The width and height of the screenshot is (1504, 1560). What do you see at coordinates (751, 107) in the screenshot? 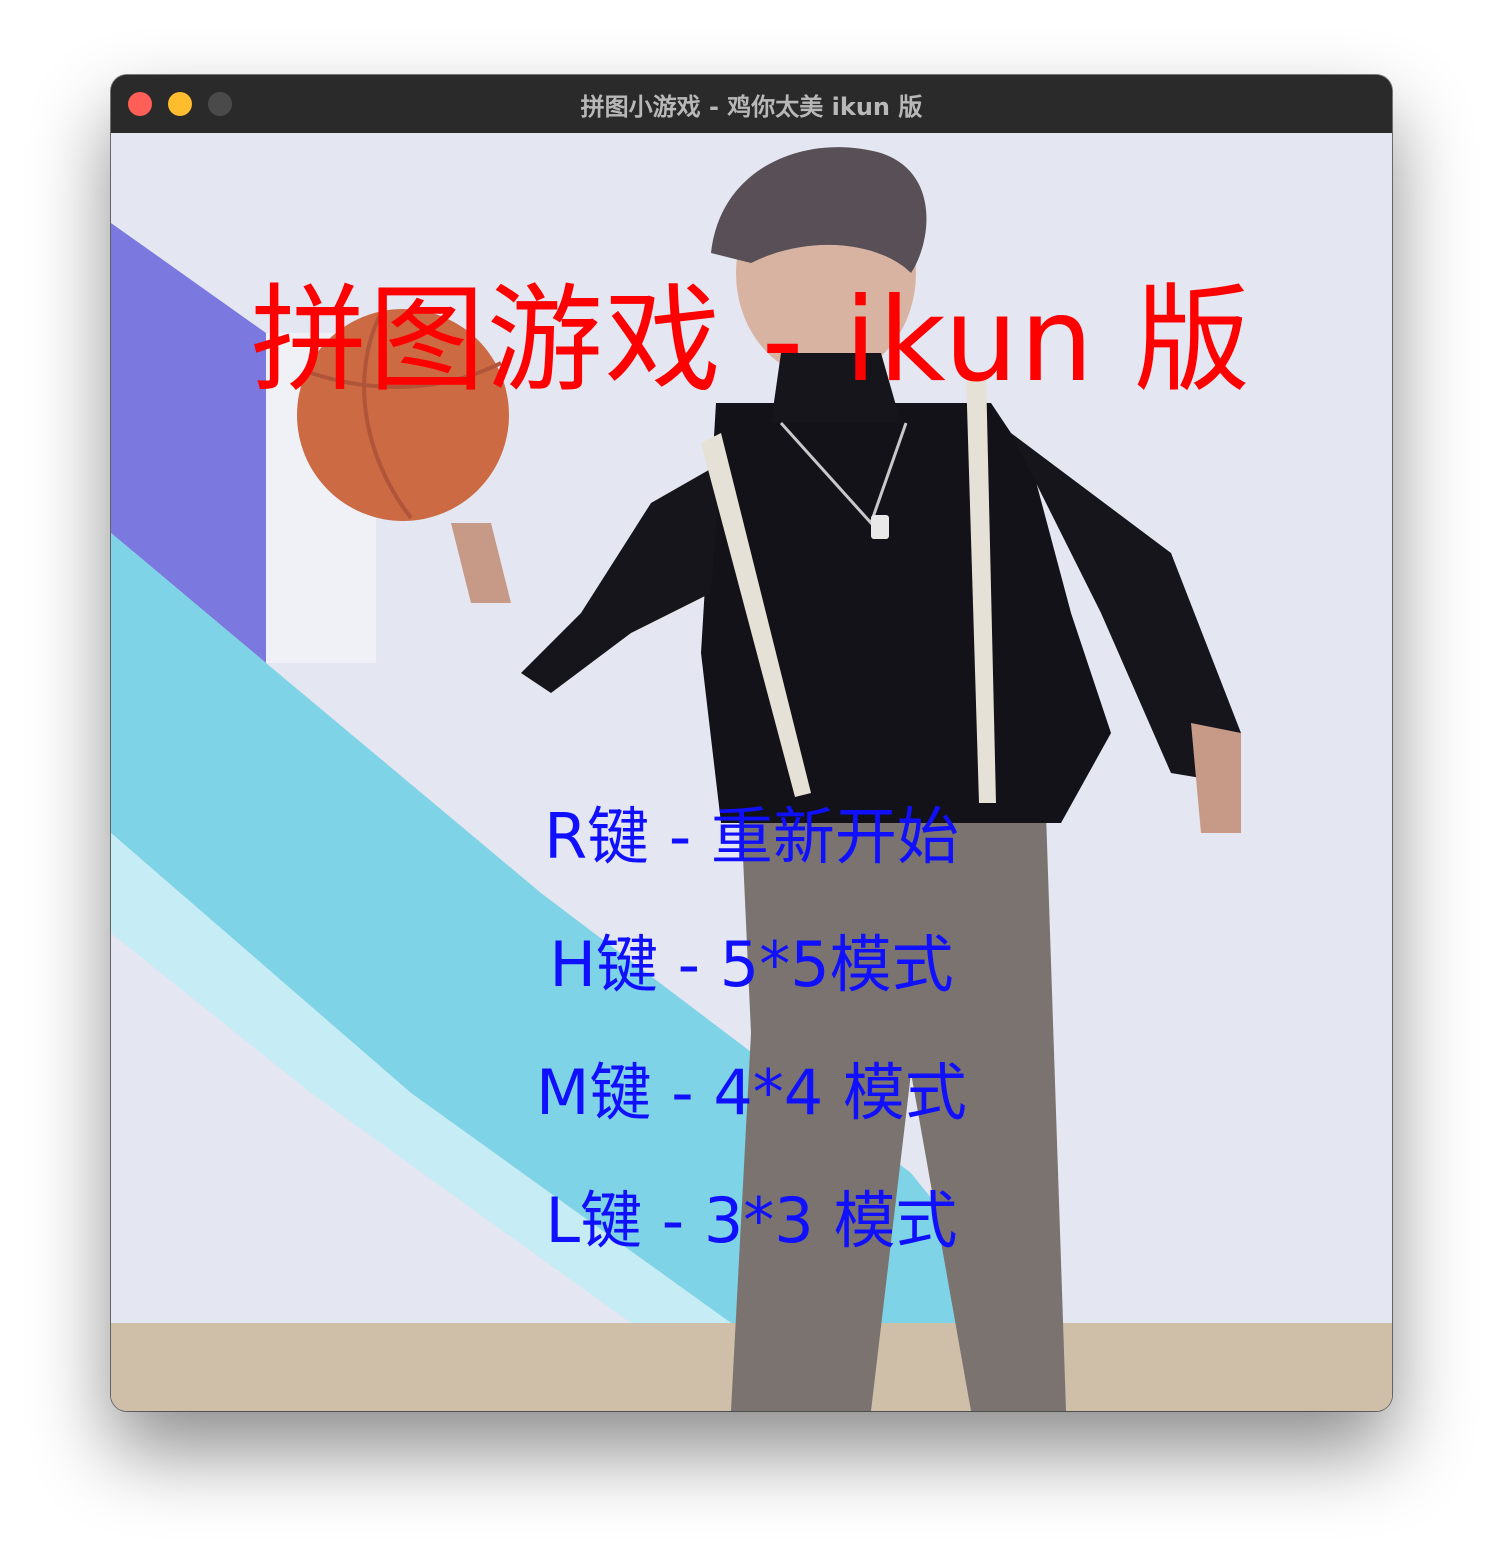
I see `window-title: 拼图小游戏 - 鸡你太美 ikun 版` at bounding box center [751, 107].